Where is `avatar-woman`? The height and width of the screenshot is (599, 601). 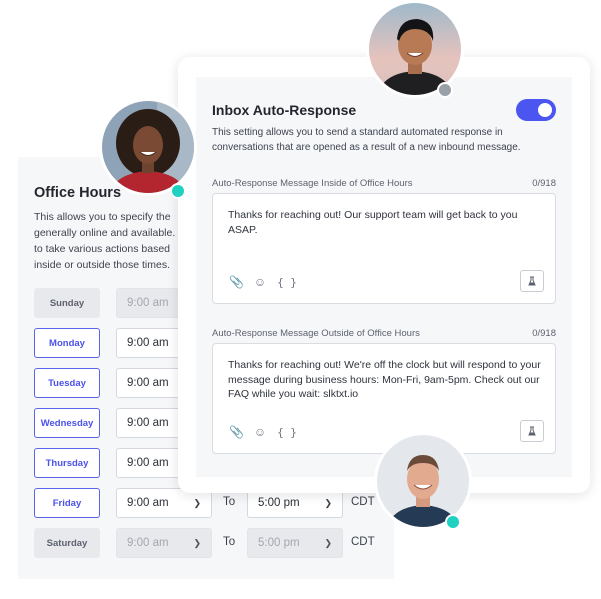 avatar-woman is located at coordinates (148, 147).